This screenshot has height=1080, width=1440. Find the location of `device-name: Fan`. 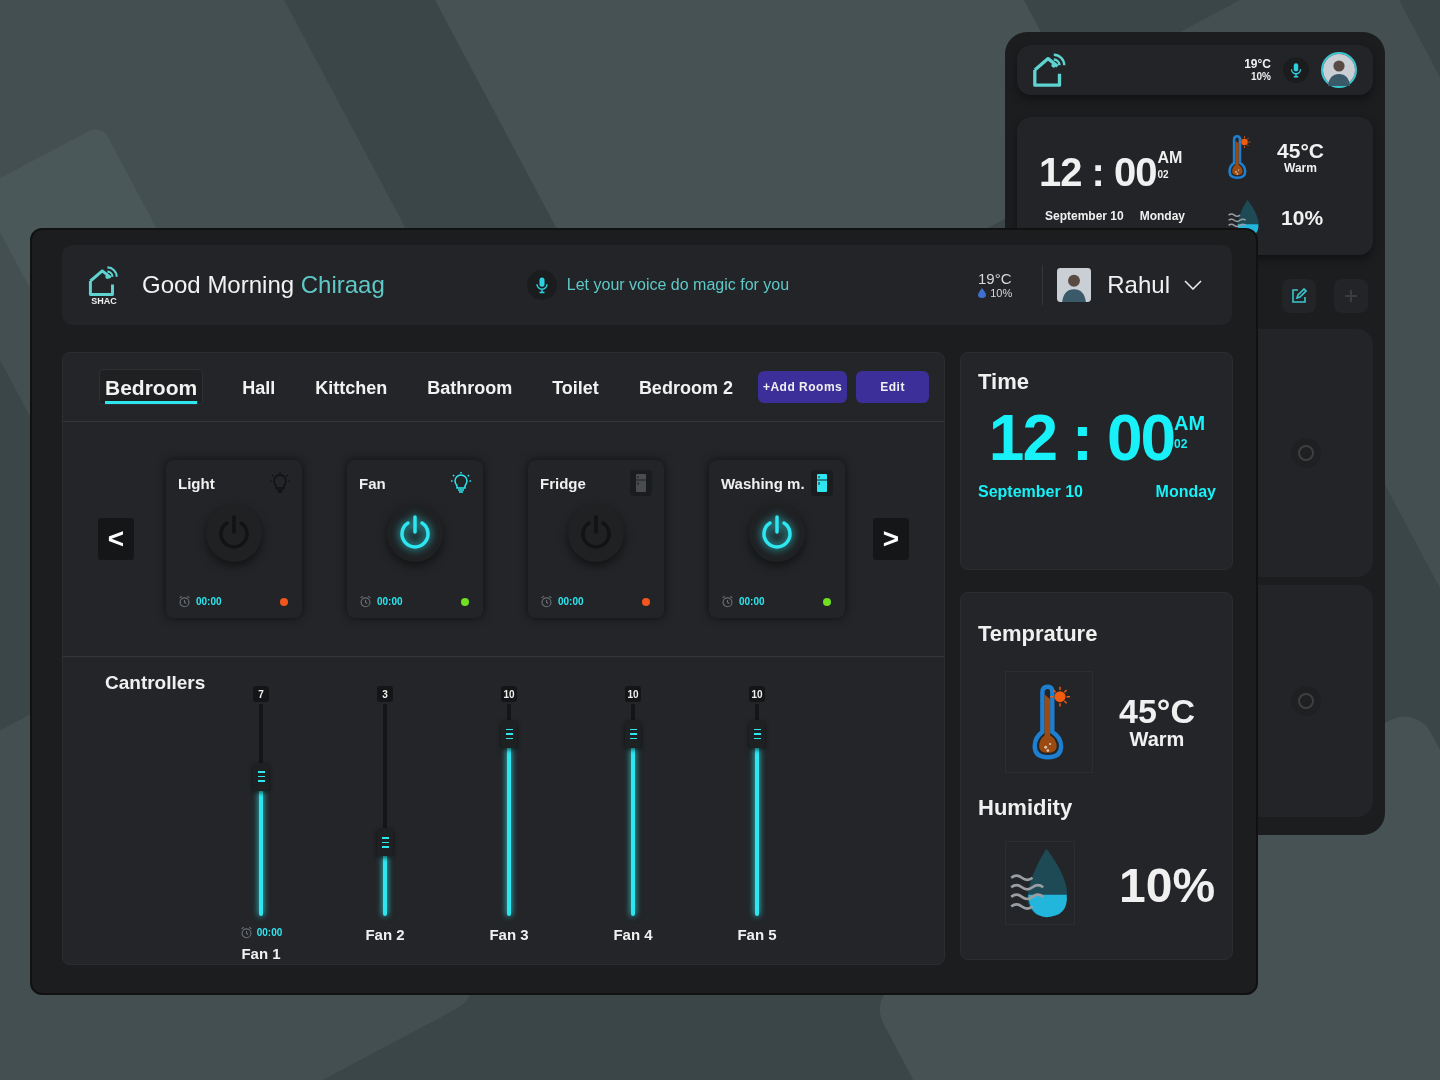

device-name: Fan is located at coordinates (372, 483).